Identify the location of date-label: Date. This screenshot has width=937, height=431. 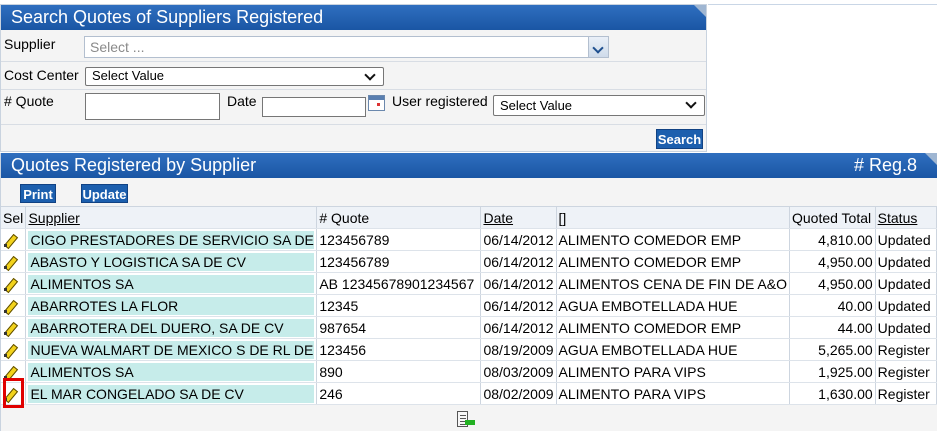
(242, 101).